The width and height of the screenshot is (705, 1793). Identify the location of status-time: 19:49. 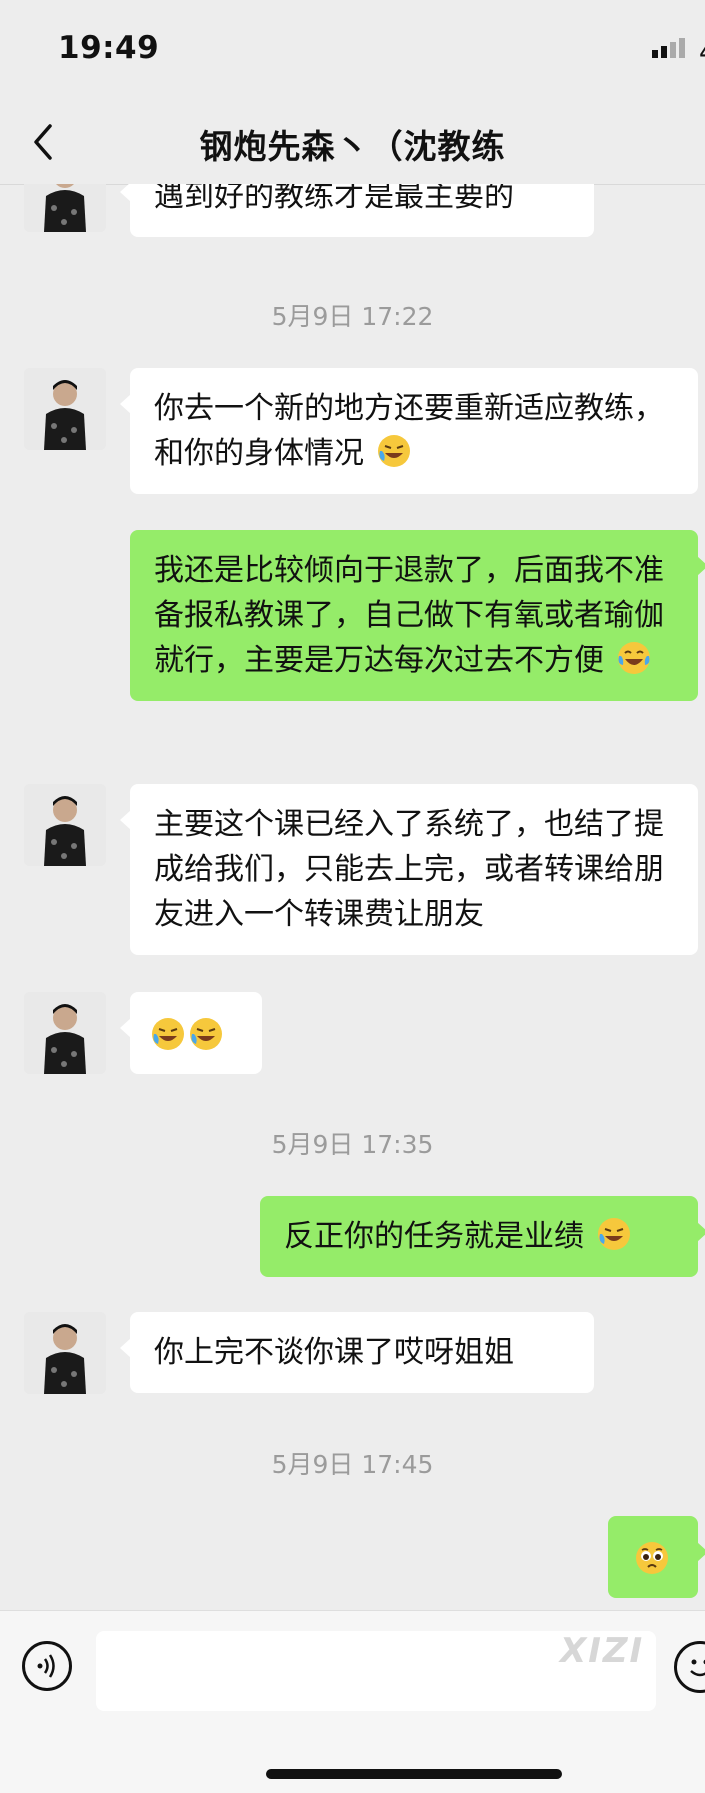
(108, 48).